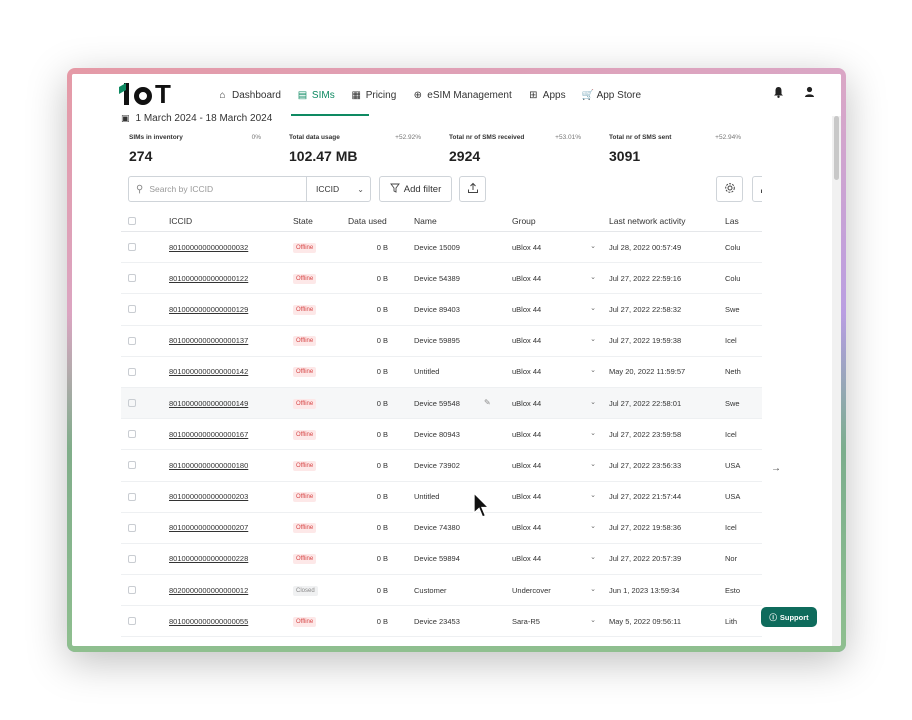 The image size is (912, 720). Describe the element at coordinates (454, 189) in the screenshot. I see `table-toolbar: ⚲ ICCID ⌄ Add filter` at that location.